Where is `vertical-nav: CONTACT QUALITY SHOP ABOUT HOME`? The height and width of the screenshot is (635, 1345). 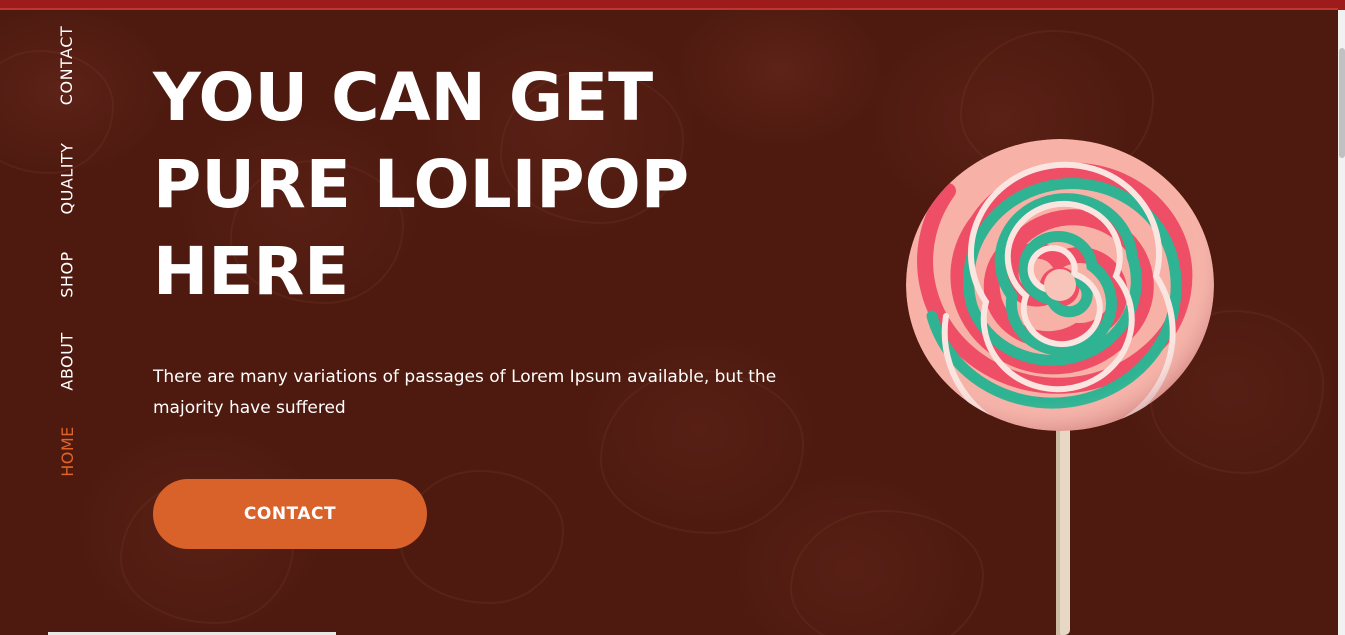
vertical-nav: CONTACT QUALITY SHOP ABOUT HOME is located at coordinates (67, 260).